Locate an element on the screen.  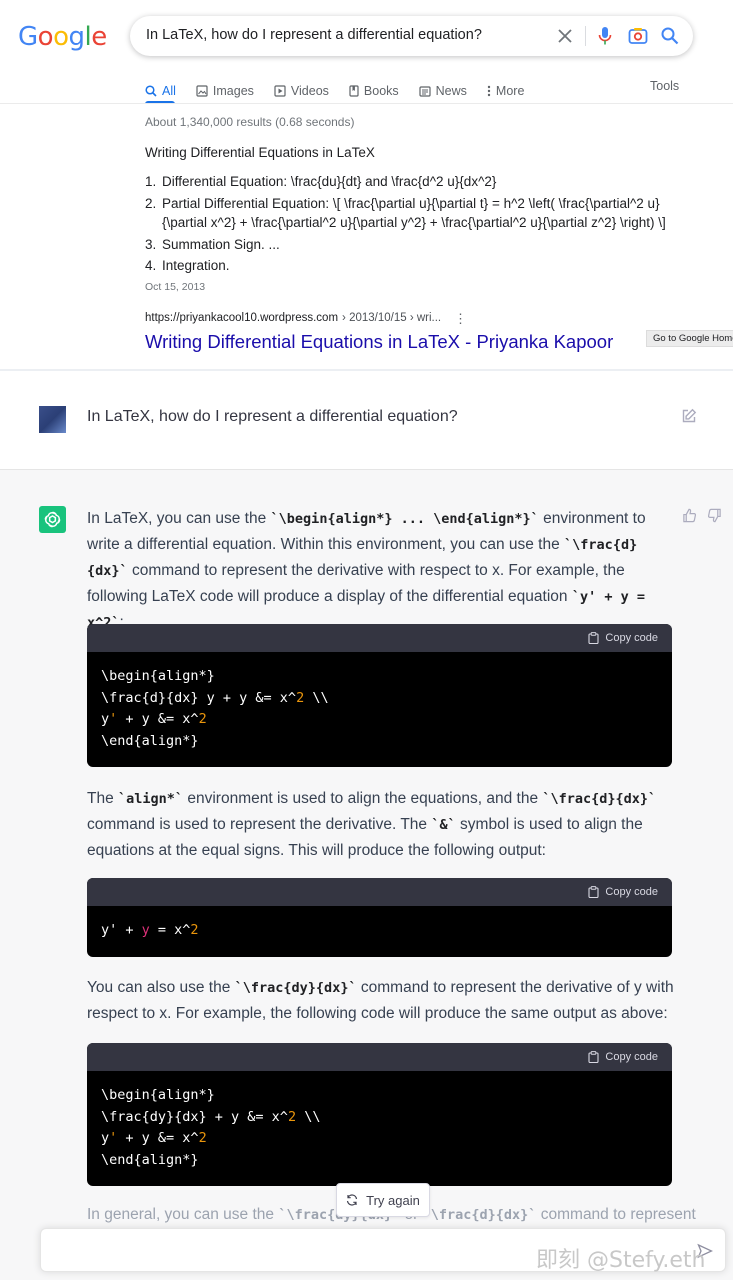
code-block: Copy code y' + y = x^2 is located at coordinates (379, 917).